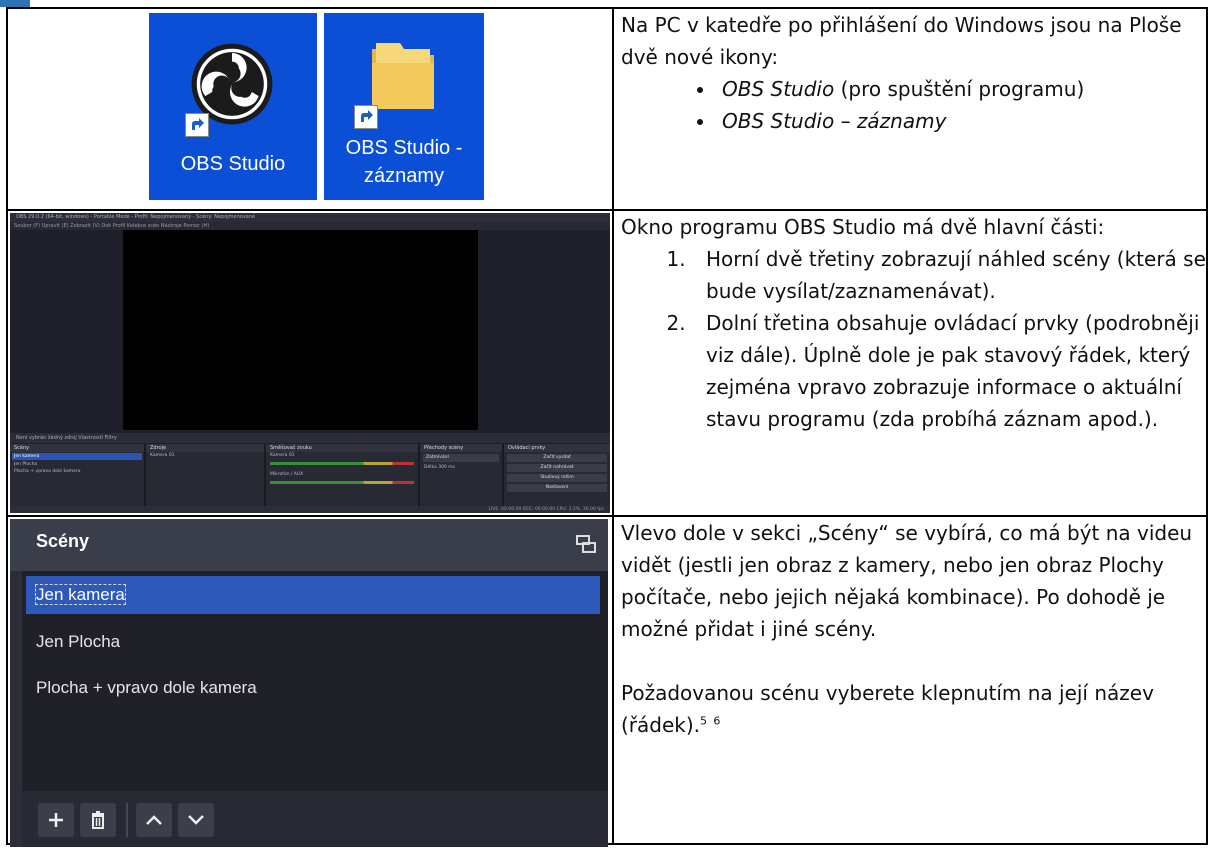  What do you see at coordinates (404, 148) in the screenshot?
I see `folder-shortcut-label-line1: OBS Studio -` at bounding box center [404, 148].